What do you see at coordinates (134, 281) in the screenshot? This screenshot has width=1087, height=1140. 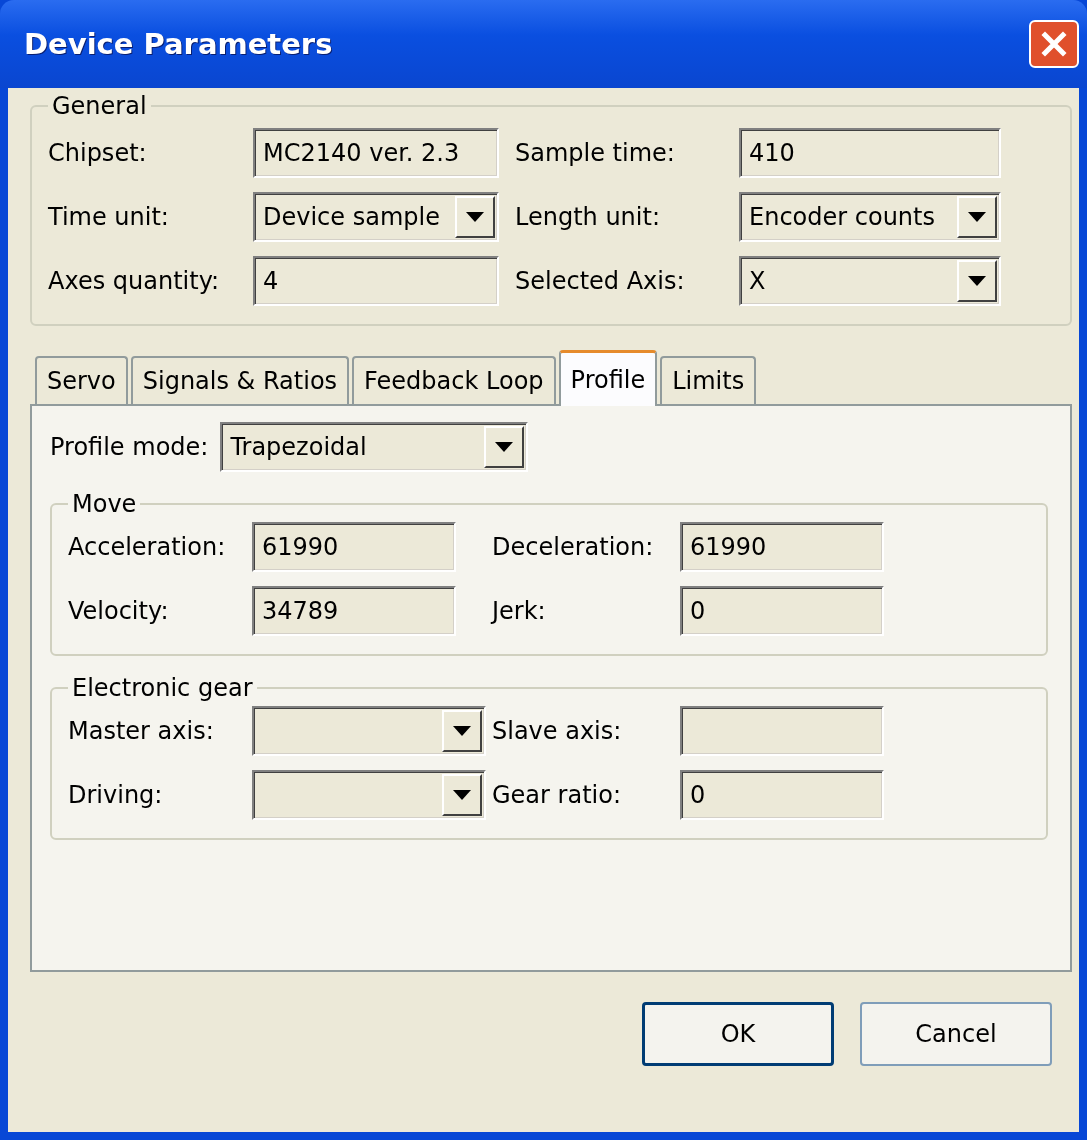 I see `field-label: Axes quantity:` at bounding box center [134, 281].